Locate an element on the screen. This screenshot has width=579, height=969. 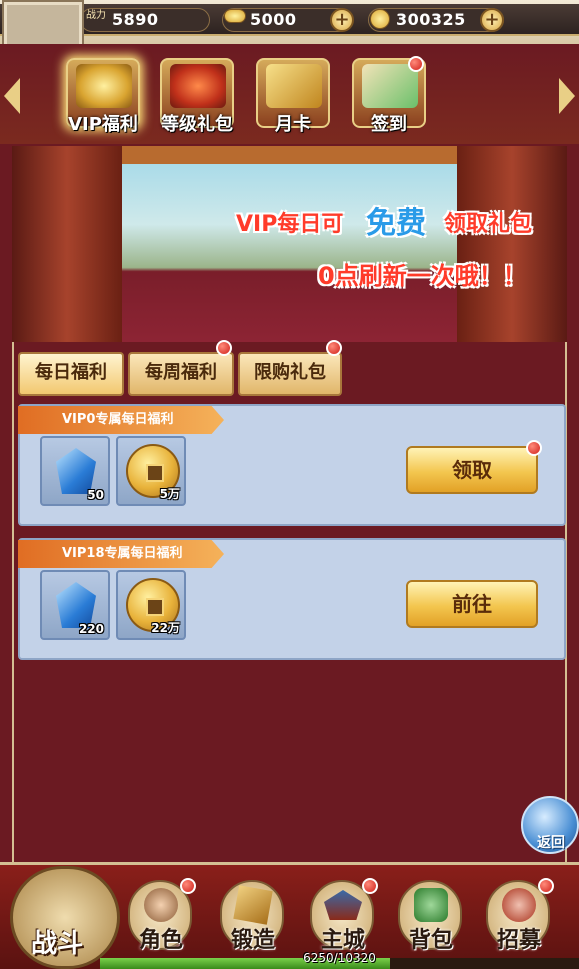
scroll-right-icon is located at coordinates (567, 96).